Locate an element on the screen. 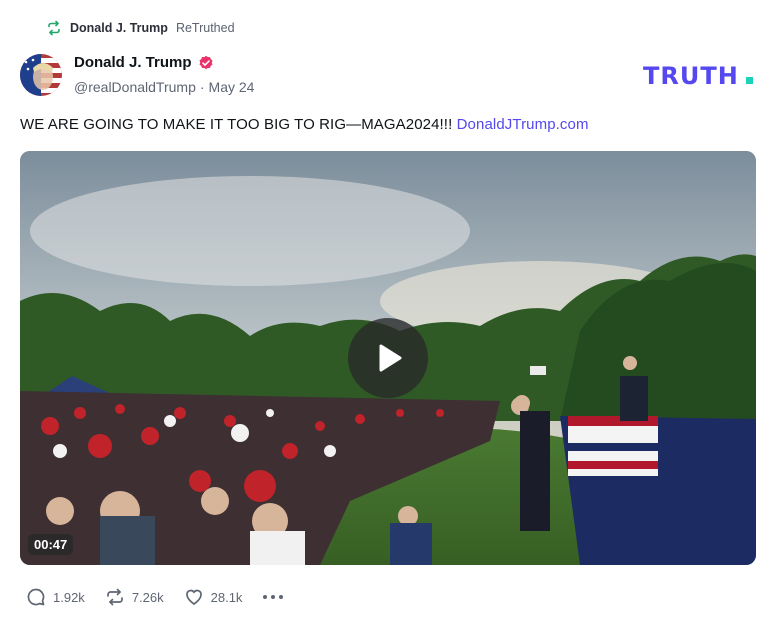 The height and width of the screenshot is (627, 777). like-button: 28.1k is located at coordinates (213, 597).